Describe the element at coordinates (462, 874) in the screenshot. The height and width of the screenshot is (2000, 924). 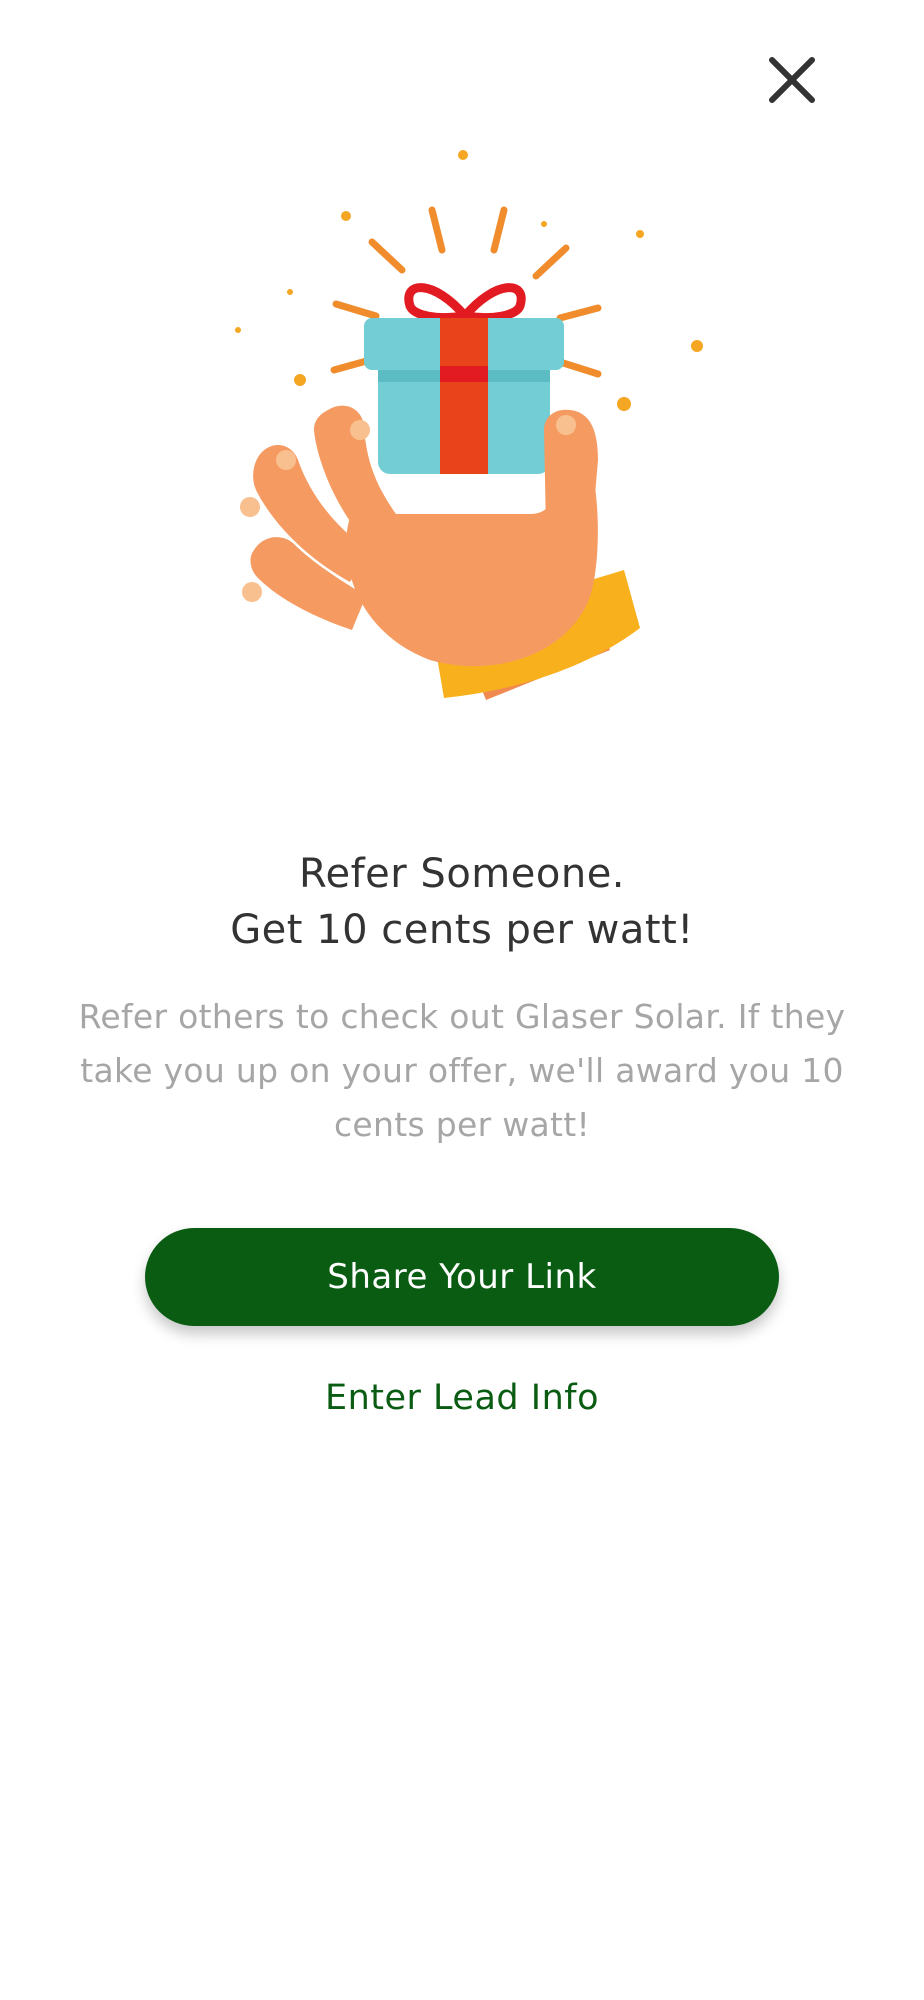
I see `headline-line-1: Refer Someone.` at that location.